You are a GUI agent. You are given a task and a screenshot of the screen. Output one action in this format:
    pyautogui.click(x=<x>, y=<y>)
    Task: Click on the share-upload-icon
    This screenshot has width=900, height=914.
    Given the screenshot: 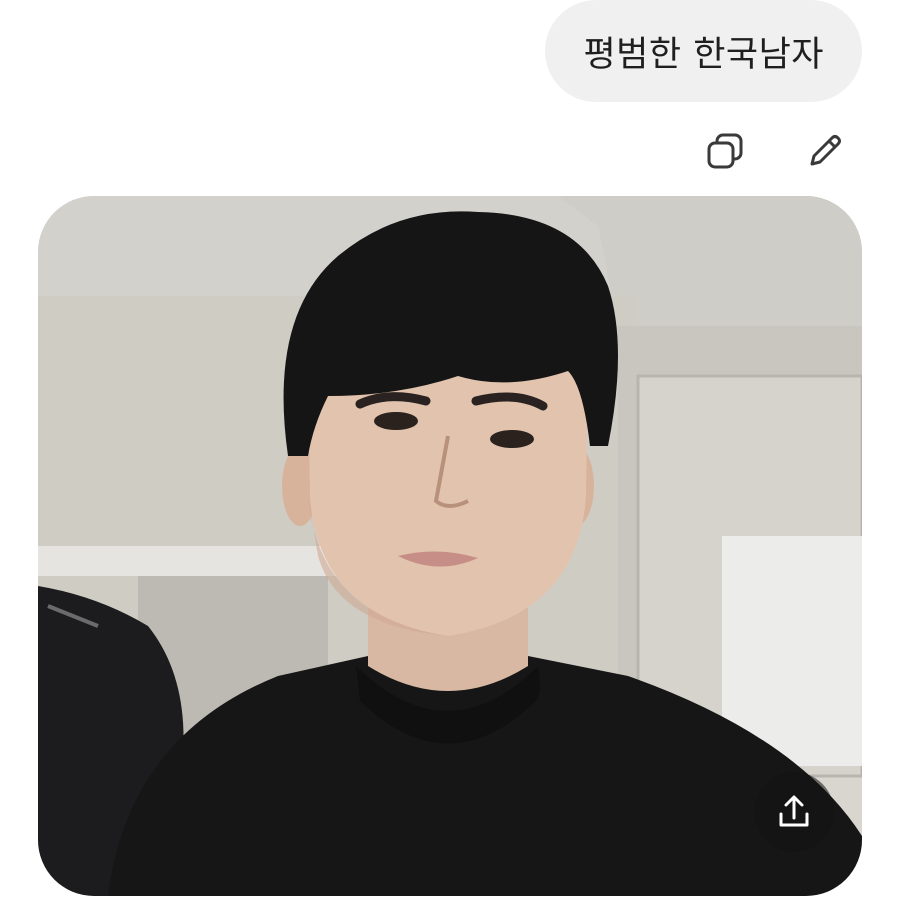 What is the action you would take?
    pyautogui.click(x=794, y=811)
    